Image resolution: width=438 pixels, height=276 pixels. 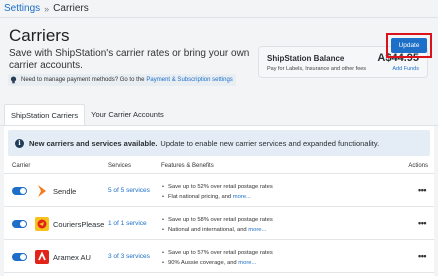 I want to click on carrier-name: Aramex AU, so click(x=72, y=257).